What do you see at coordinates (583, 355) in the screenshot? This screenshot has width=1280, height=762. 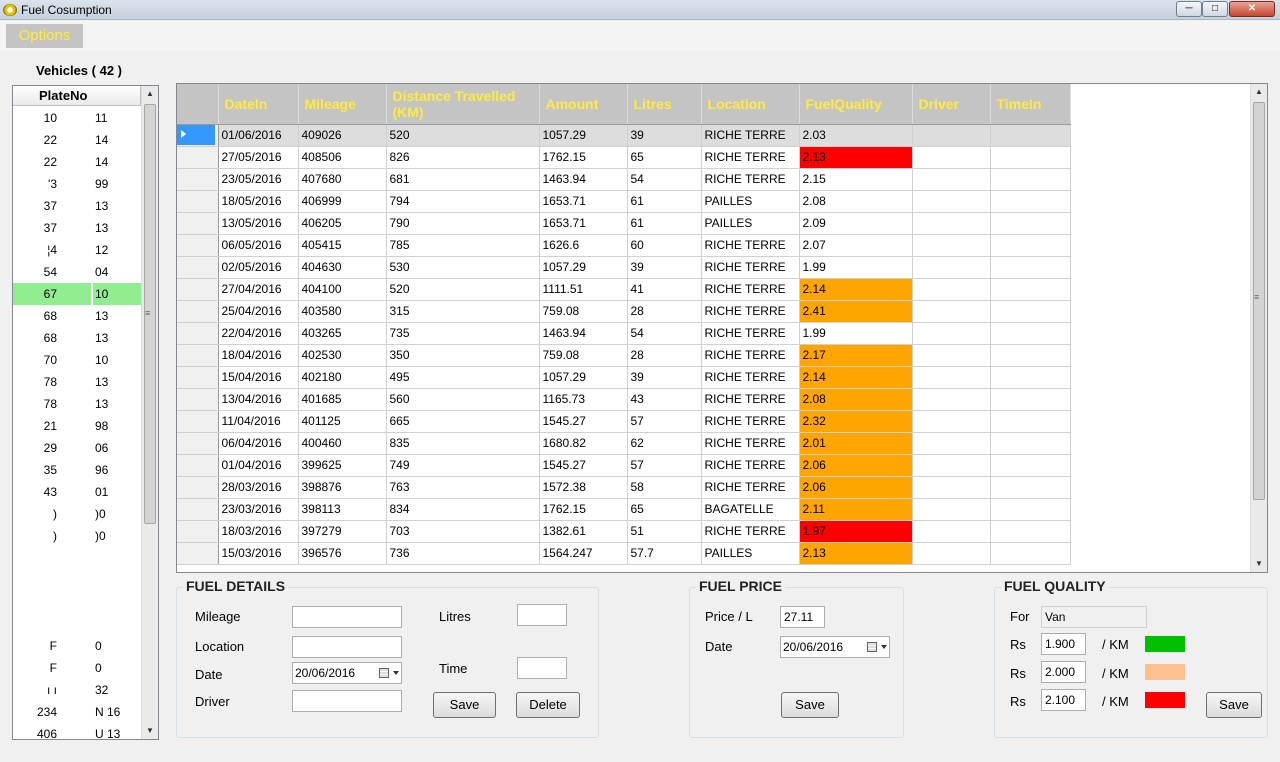 I see `cell-amount: 759.08` at bounding box center [583, 355].